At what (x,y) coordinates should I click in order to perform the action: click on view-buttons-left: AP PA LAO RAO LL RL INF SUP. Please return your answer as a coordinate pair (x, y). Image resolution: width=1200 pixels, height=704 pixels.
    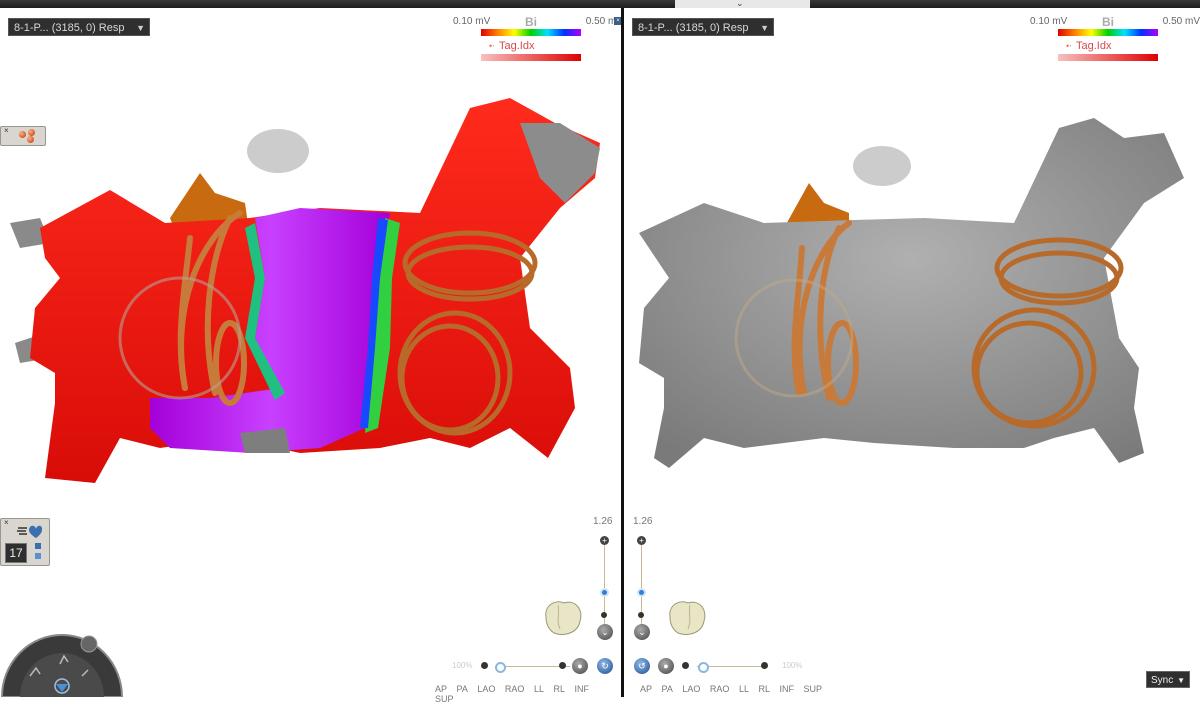
    Looking at the image, I should click on (528, 694).